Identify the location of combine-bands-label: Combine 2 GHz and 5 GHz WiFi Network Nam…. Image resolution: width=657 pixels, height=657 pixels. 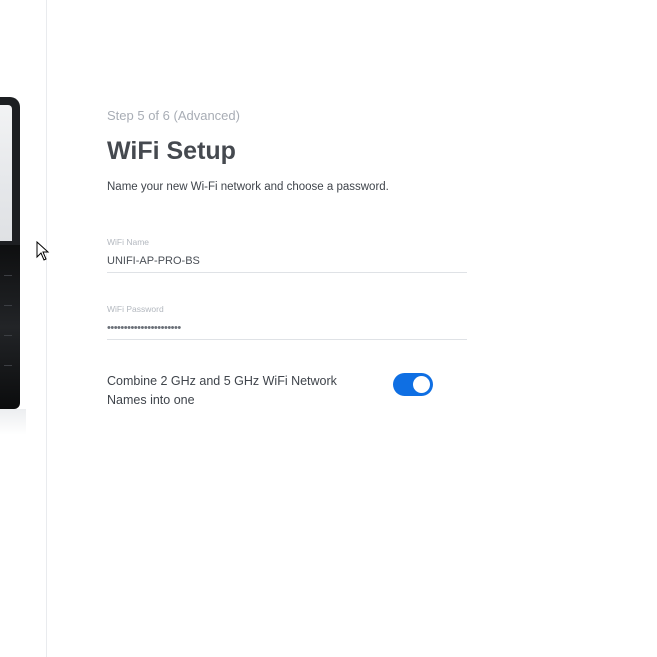
(222, 390).